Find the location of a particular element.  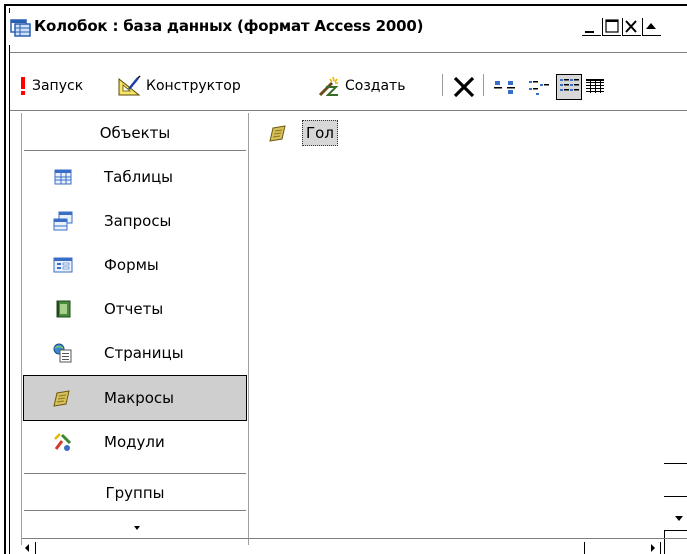

large-icons-view-icon is located at coordinates (504, 87).